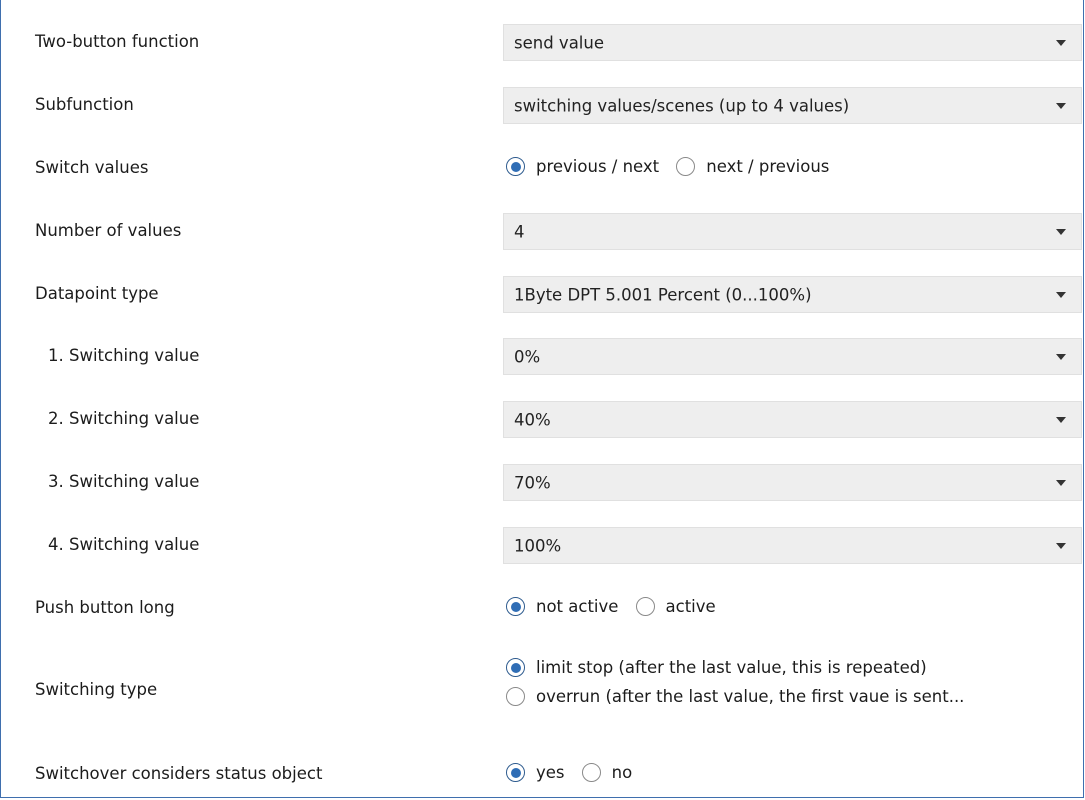 The height and width of the screenshot is (800, 1085). Describe the element at coordinates (550, 772) in the screenshot. I see `switchover-status-option-label: yes` at that location.